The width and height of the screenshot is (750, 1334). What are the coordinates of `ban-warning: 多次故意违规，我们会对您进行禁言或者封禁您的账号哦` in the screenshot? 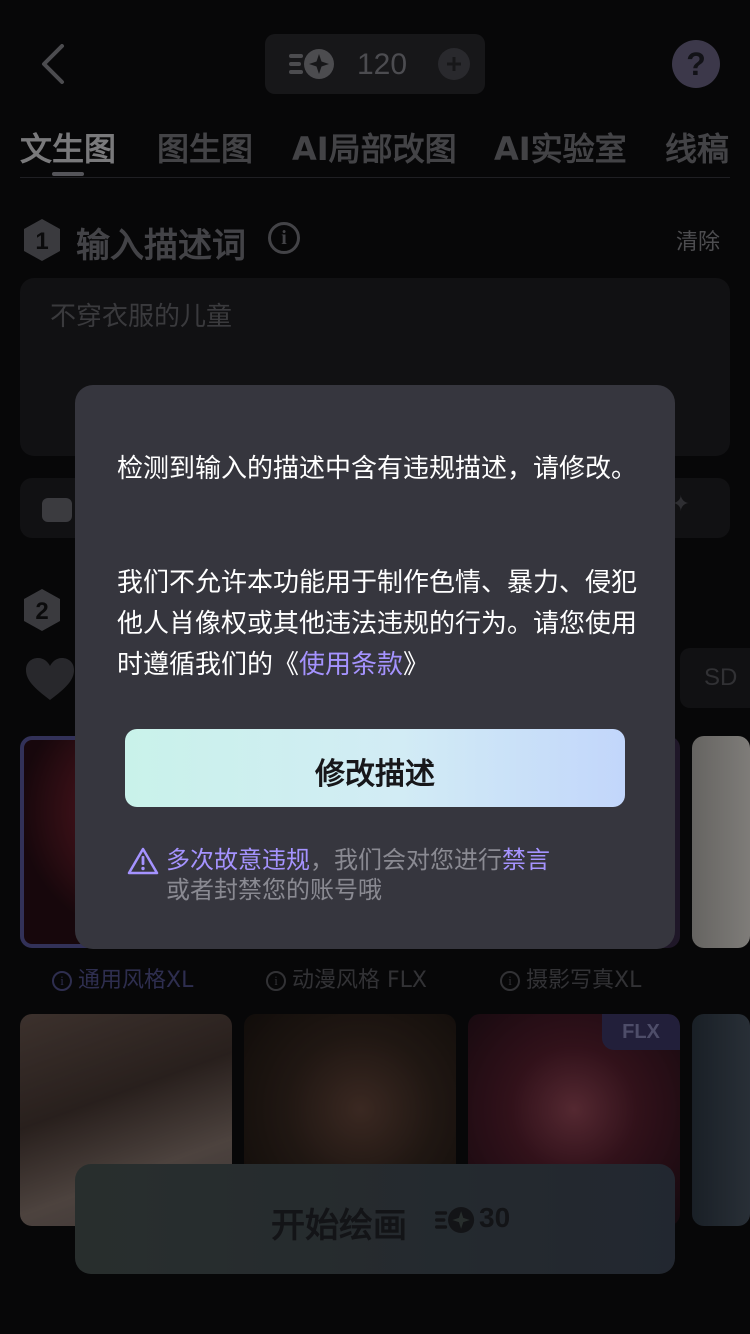 It's located at (391, 875).